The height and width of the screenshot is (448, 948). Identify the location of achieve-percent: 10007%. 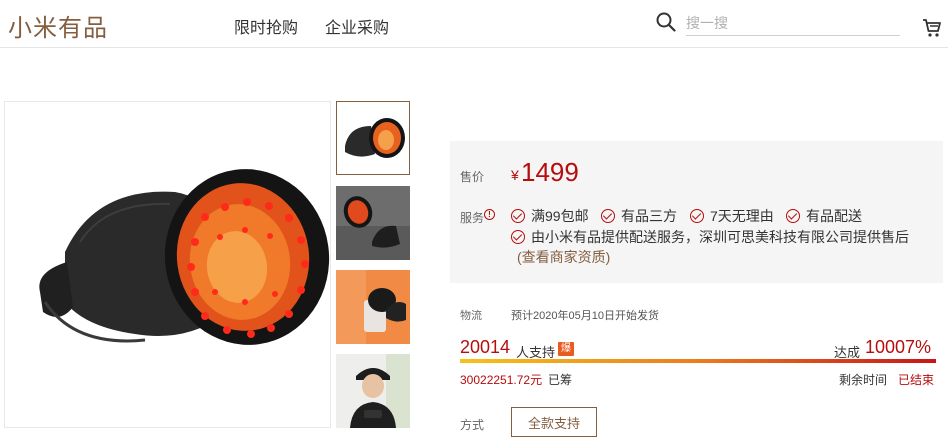
(898, 347).